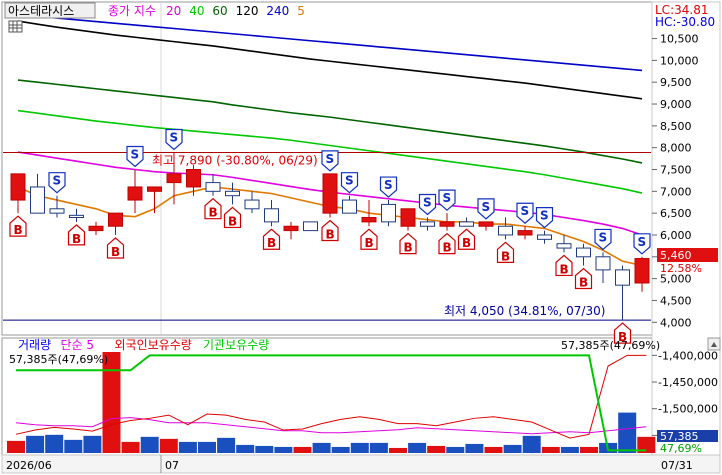  What do you see at coordinates (153, 345) in the screenshot?
I see `volume-legend-item: 외국인보유수량` at bounding box center [153, 345].